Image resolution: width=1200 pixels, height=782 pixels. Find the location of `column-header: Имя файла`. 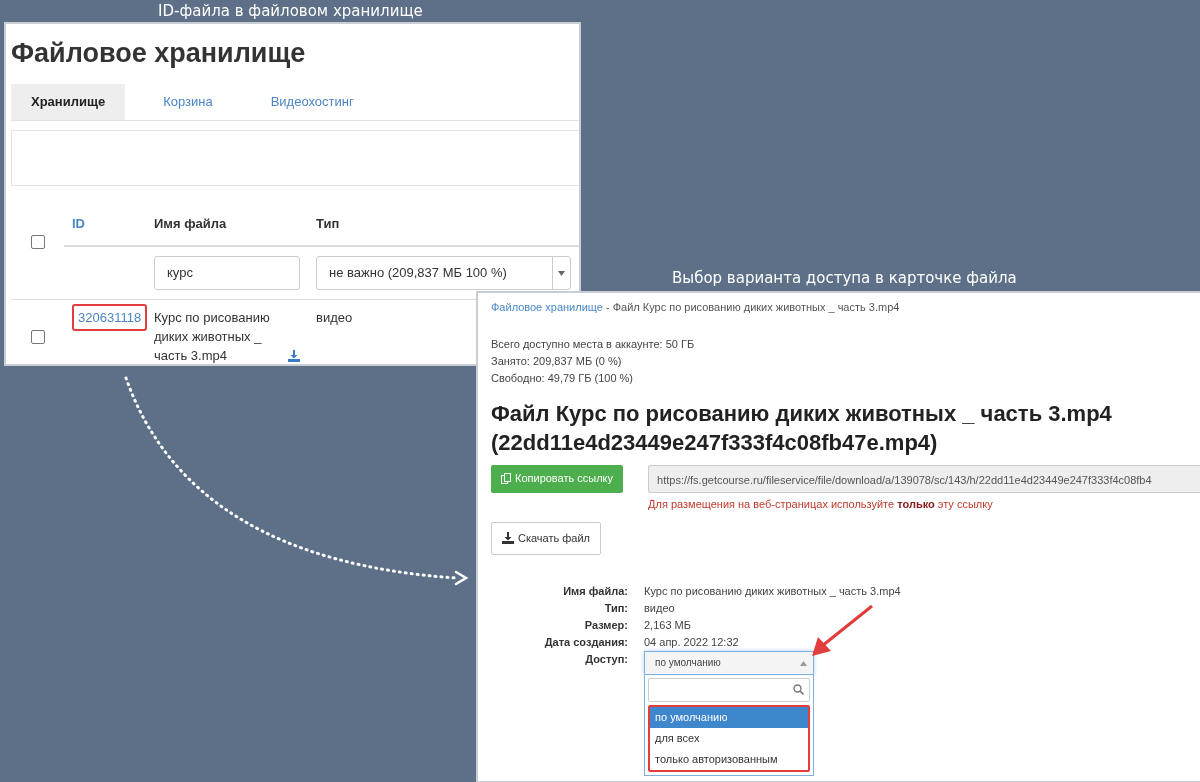

column-header: Имя файла is located at coordinates (190, 223).